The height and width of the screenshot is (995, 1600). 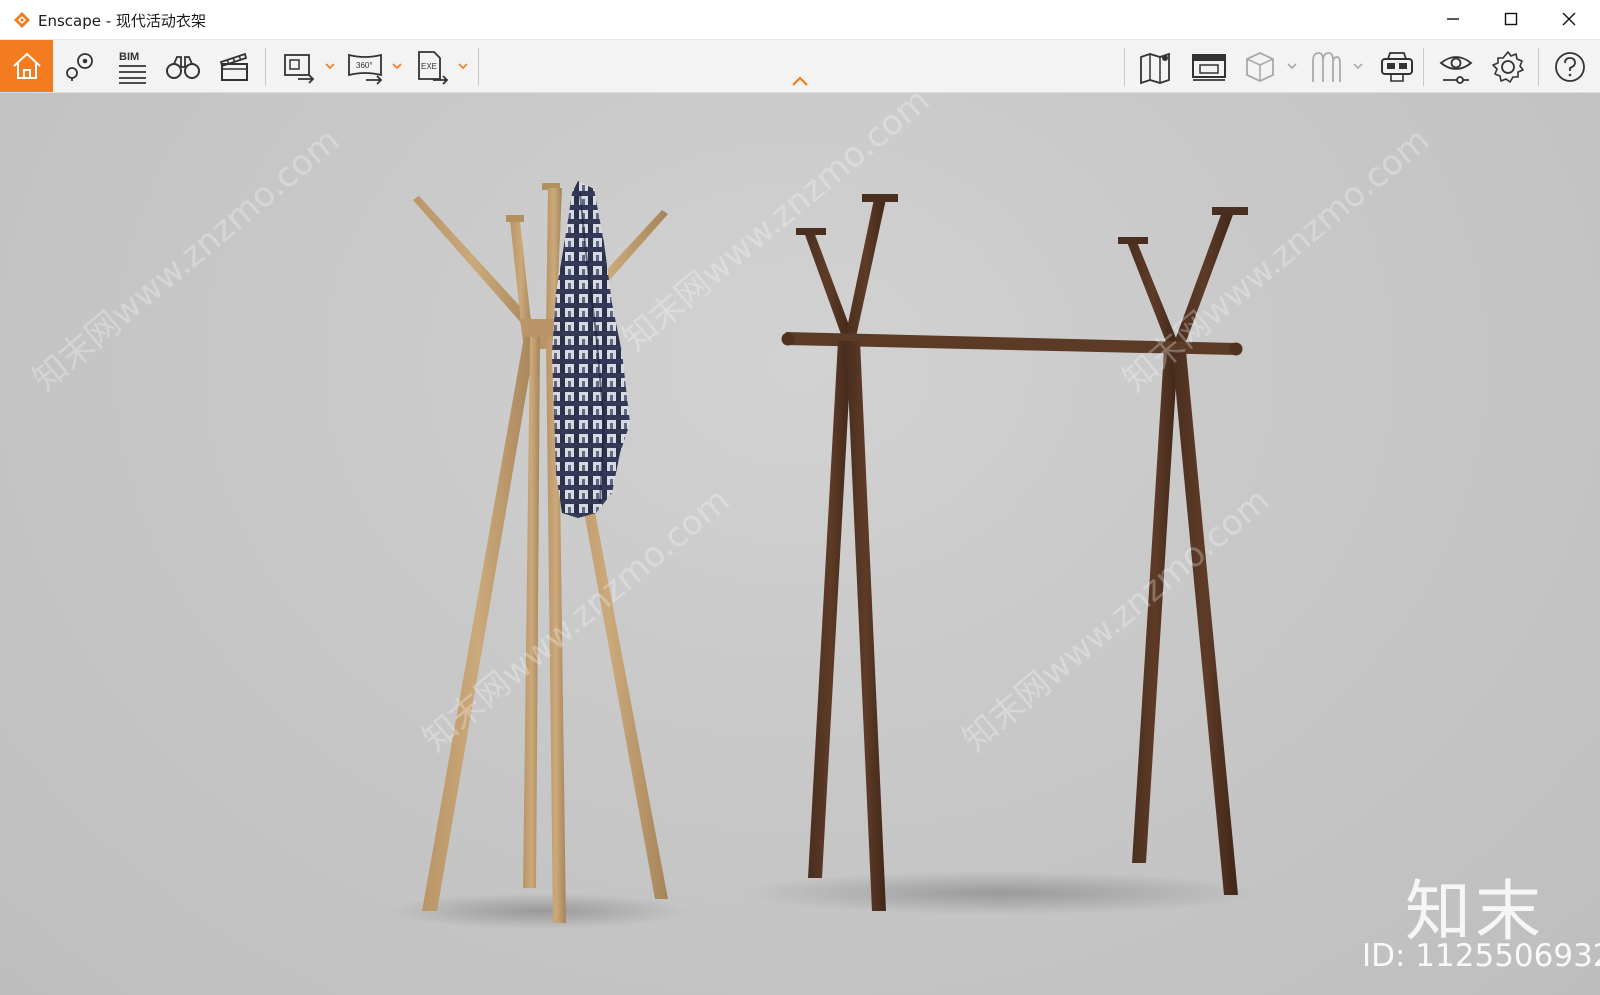 I want to click on exe-label: EXE, so click(x=429, y=66).